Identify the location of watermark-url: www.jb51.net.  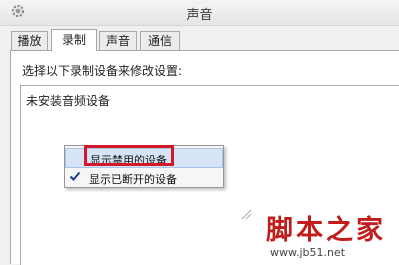
(308, 252).